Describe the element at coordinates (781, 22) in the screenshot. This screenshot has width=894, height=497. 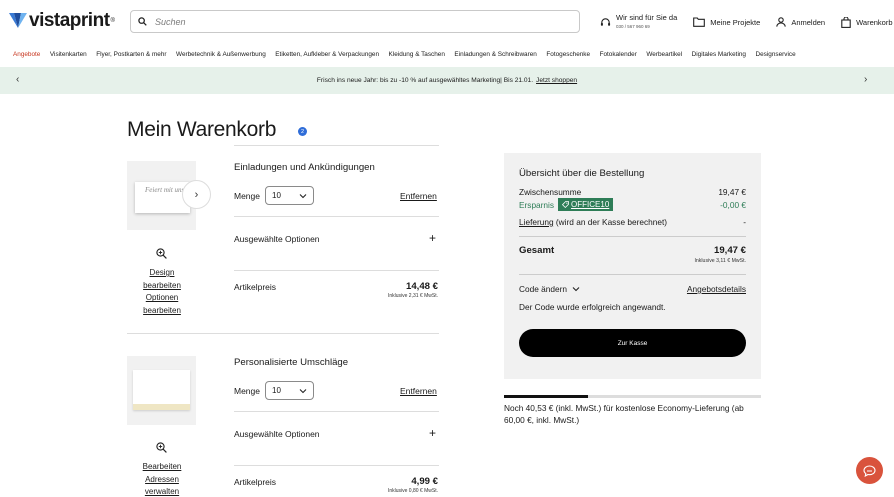
I see `user-icon` at that location.